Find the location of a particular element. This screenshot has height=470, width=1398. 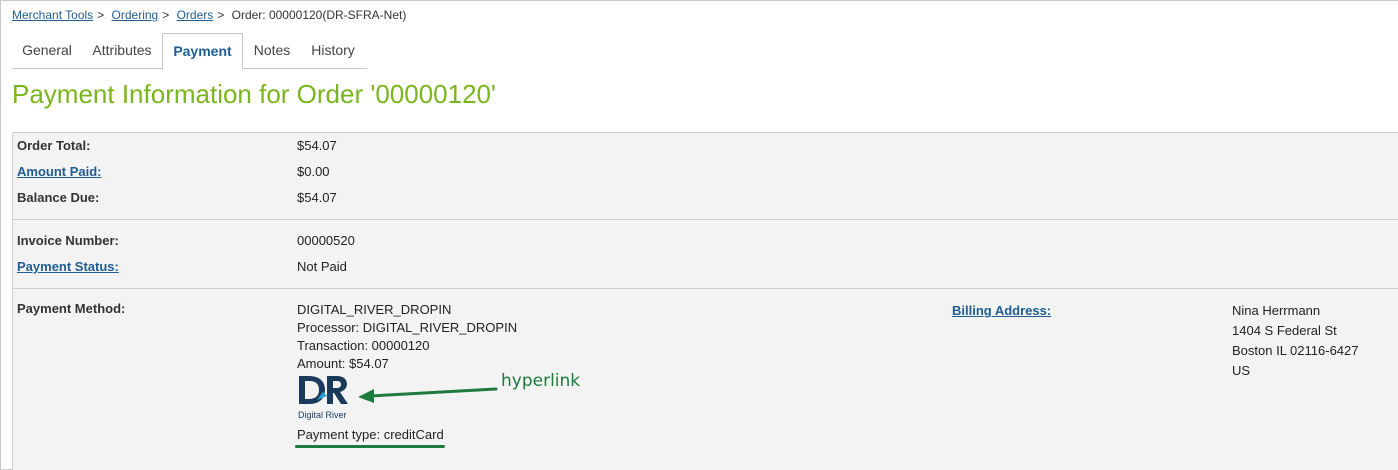

tab-general: General is located at coordinates (47, 51).